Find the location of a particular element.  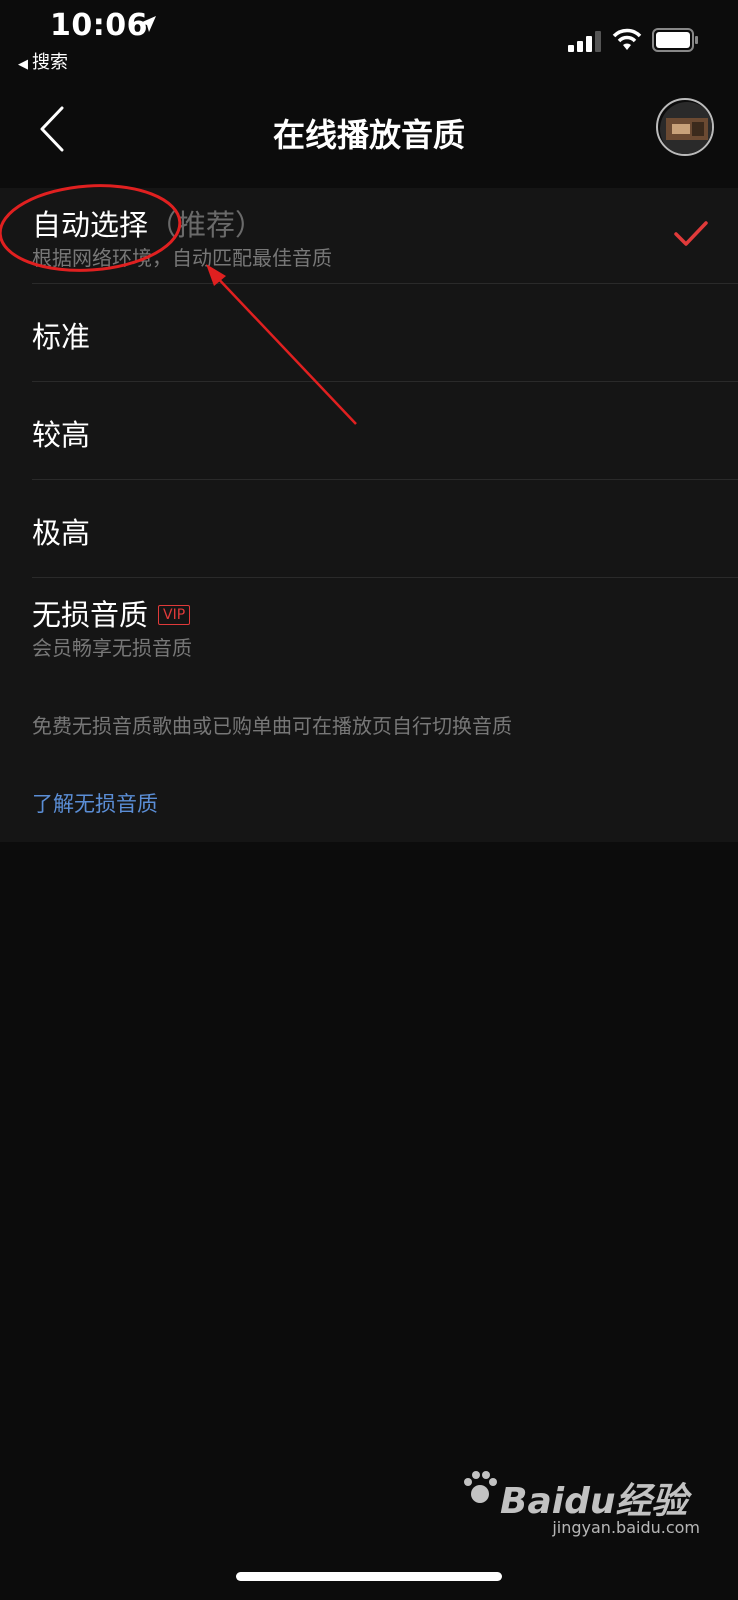

lossless-note: 免费无损音质歌曲或已购单曲可在播放页自行切换音质 is located at coordinates (272, 726).